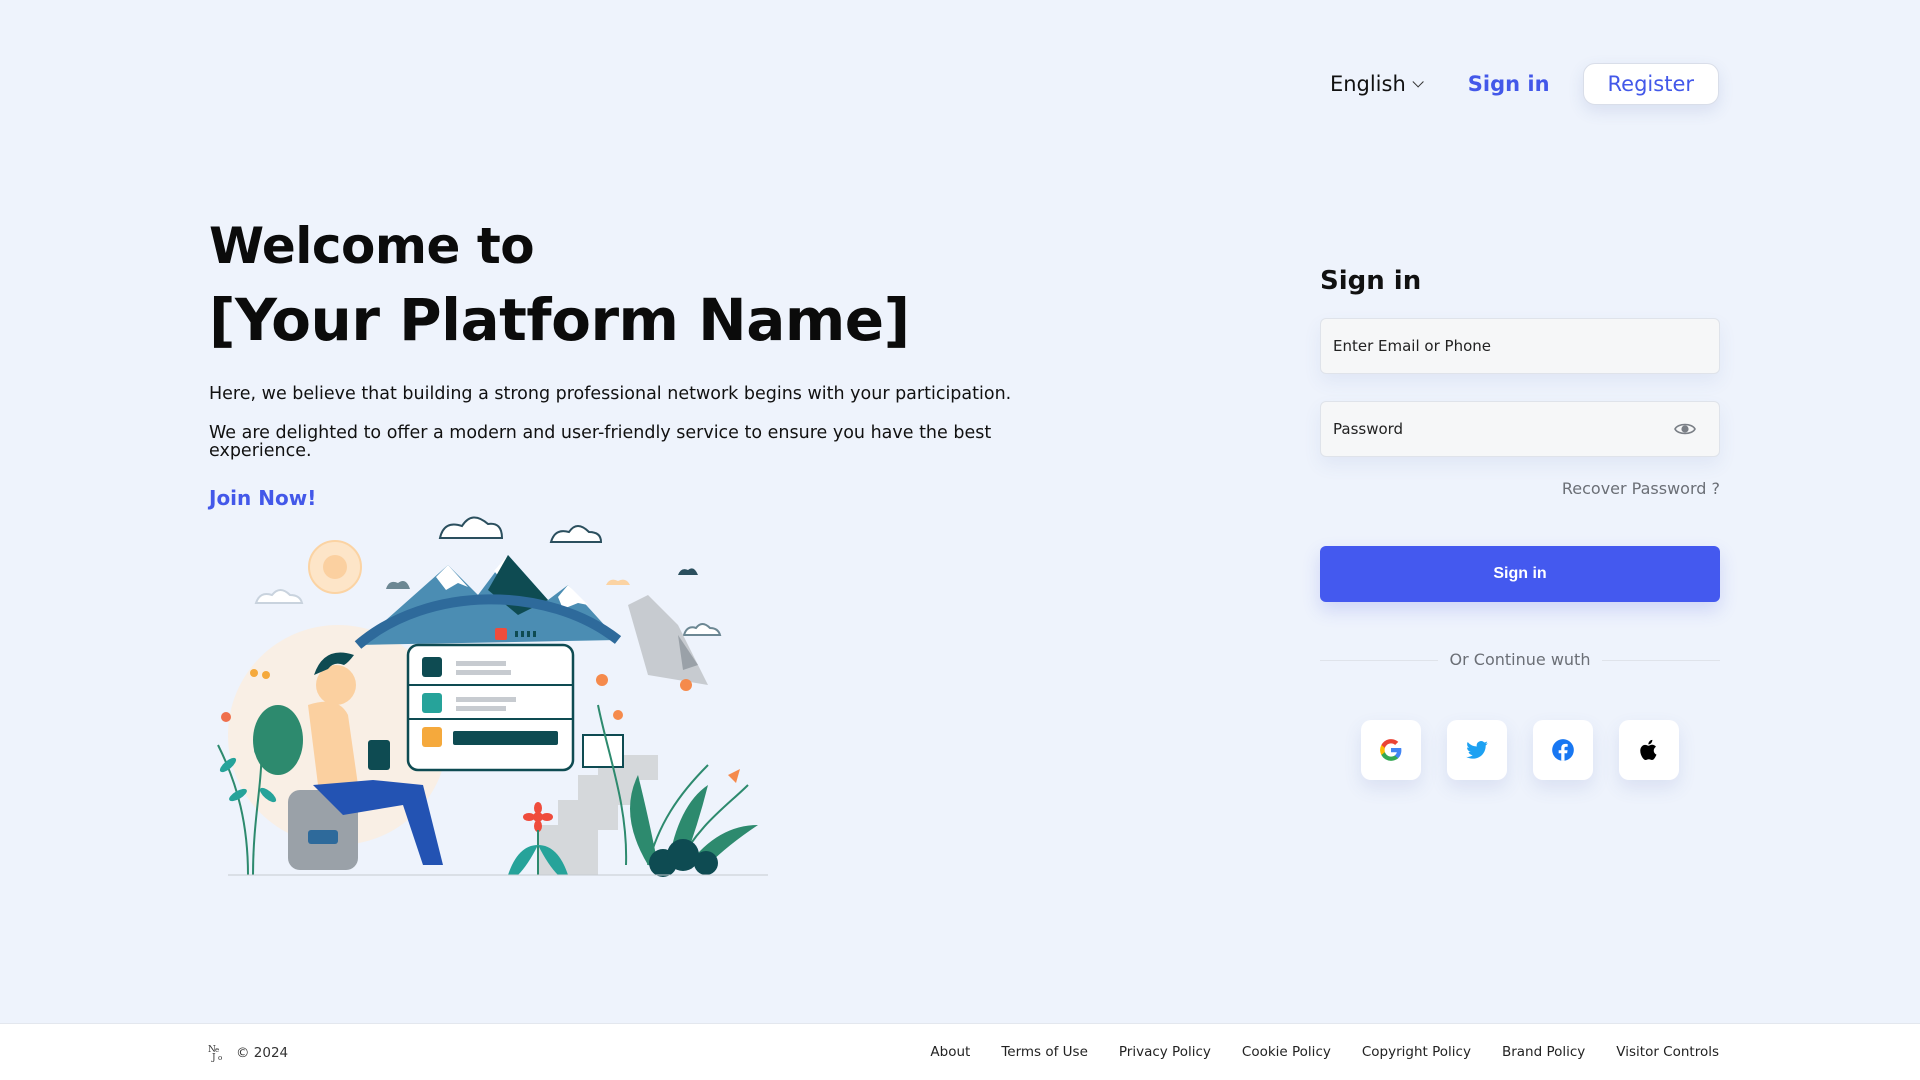  Describe the element at coordinates (1418, 82) in the screenshot. I see `chevron-down-icon` at that location.